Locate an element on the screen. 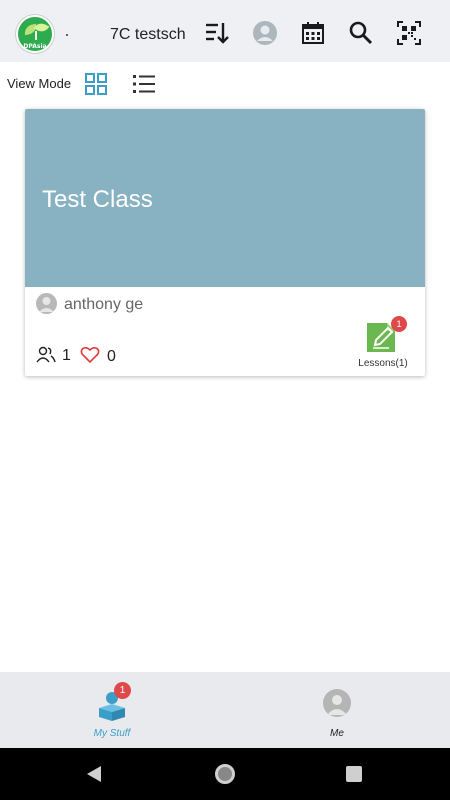 Image resolution: width=450 pixels, height=800 pixels. likes-count: 0 is located at coordinates (111, 356).